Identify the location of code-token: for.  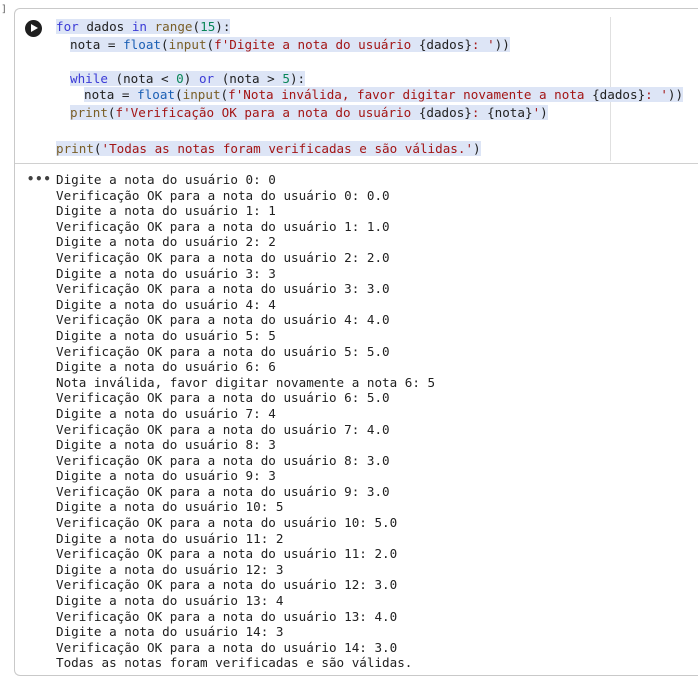
(67, 26).